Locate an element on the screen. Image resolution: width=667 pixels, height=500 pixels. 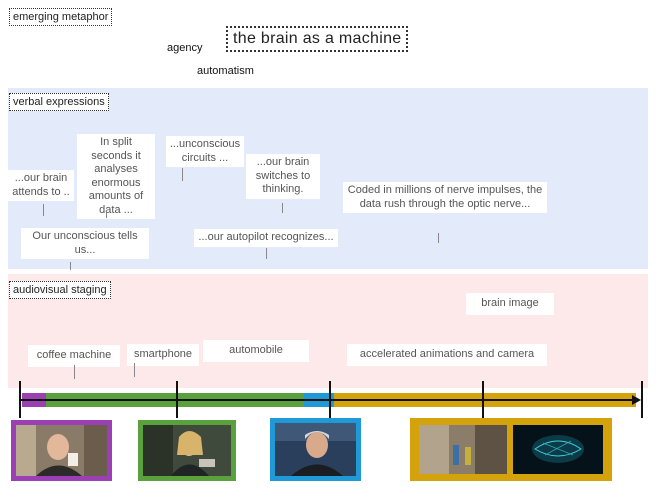
av-box-coffee-machine: coffee machine is located at coordinates (74, 356).